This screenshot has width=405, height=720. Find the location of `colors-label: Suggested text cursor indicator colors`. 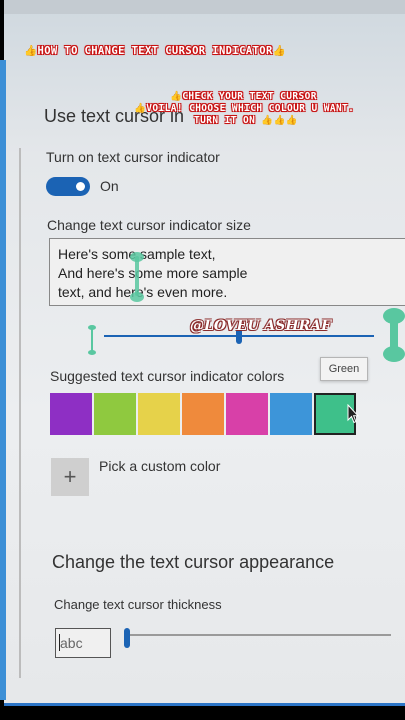

colors-label: Suggested text cursor indicator colors is located at coordinates (167, 376).